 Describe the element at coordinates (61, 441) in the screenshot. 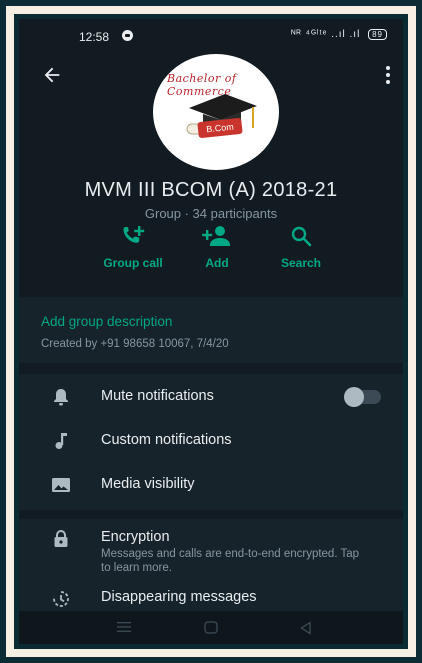

I see `music-note-icon` at that location.